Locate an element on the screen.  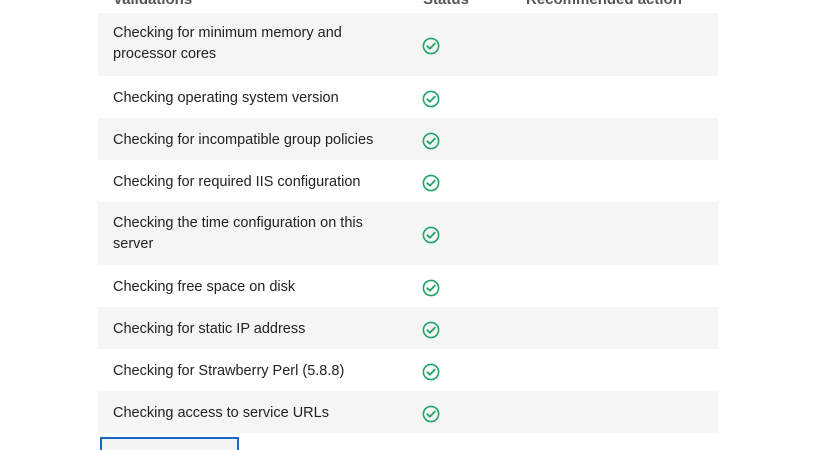
header-validations: Validations is located at coordinates (152, 4).